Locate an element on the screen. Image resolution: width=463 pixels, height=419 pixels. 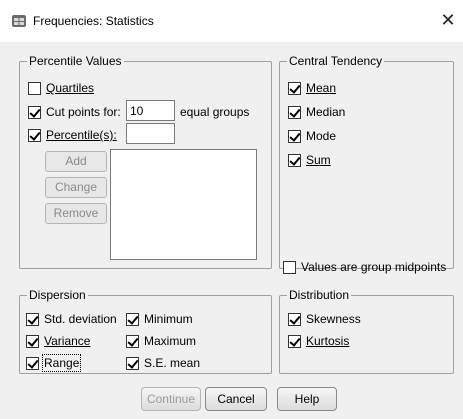
quartiles-checkbox: Quartiles is located at coordinates (61, 88).